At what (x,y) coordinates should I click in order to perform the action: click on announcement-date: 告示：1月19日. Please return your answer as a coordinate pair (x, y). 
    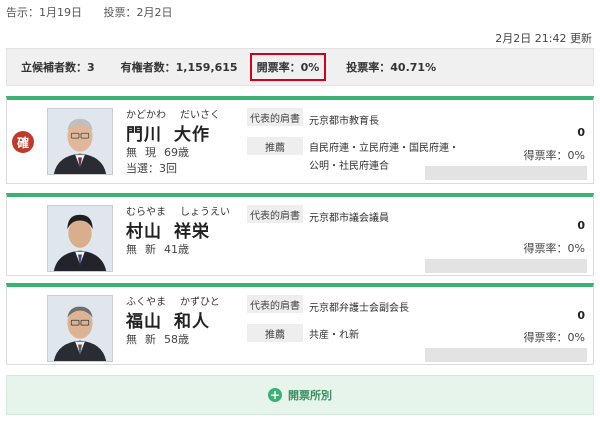
    Looking at the image, I should click on (44, 12).